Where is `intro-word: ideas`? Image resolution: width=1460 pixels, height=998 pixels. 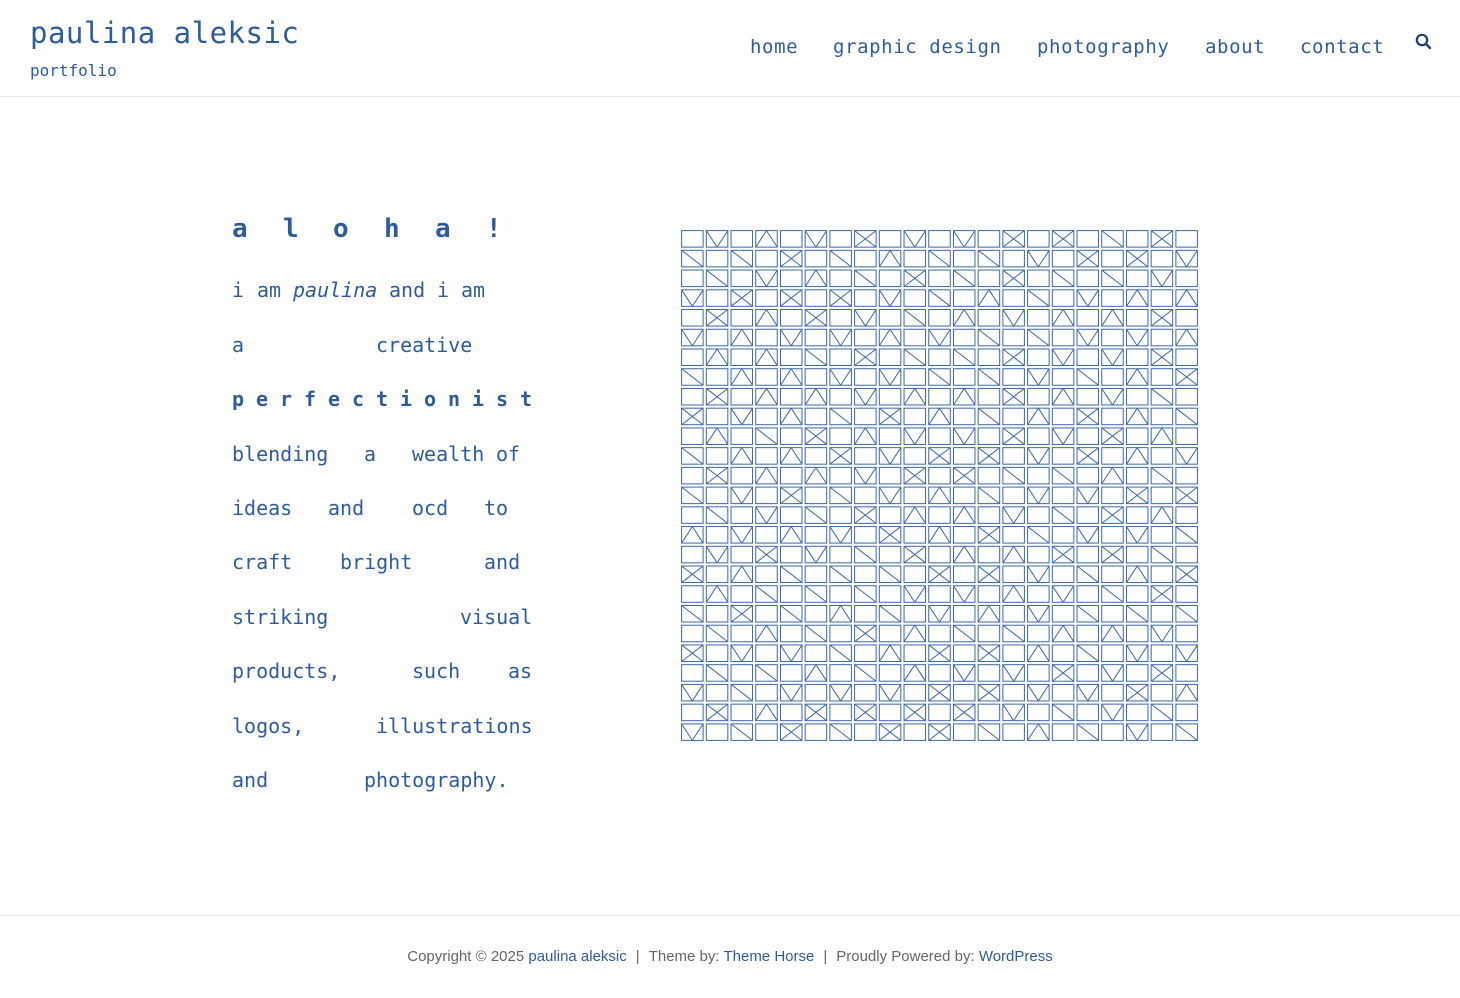
intro-word: ideas is located at coordinates (262, 508).